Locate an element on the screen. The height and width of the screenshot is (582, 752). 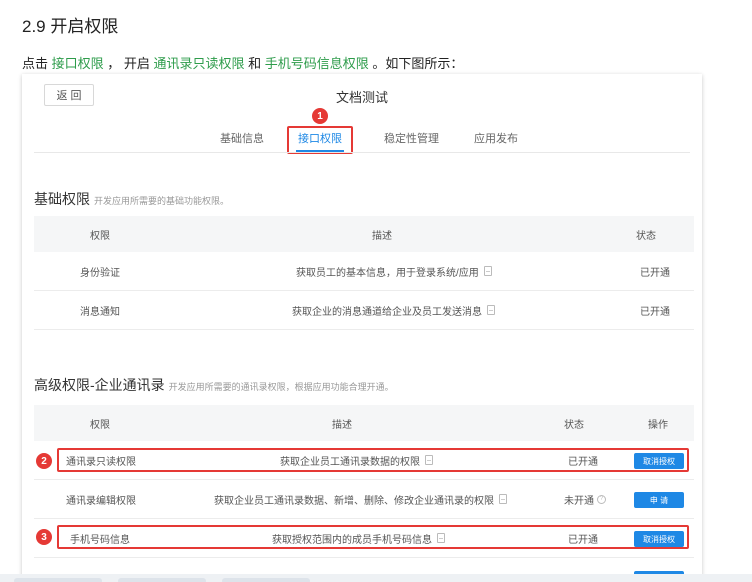
doc-heading: 2.9 开启权限 is located at coordinates (70, 26).